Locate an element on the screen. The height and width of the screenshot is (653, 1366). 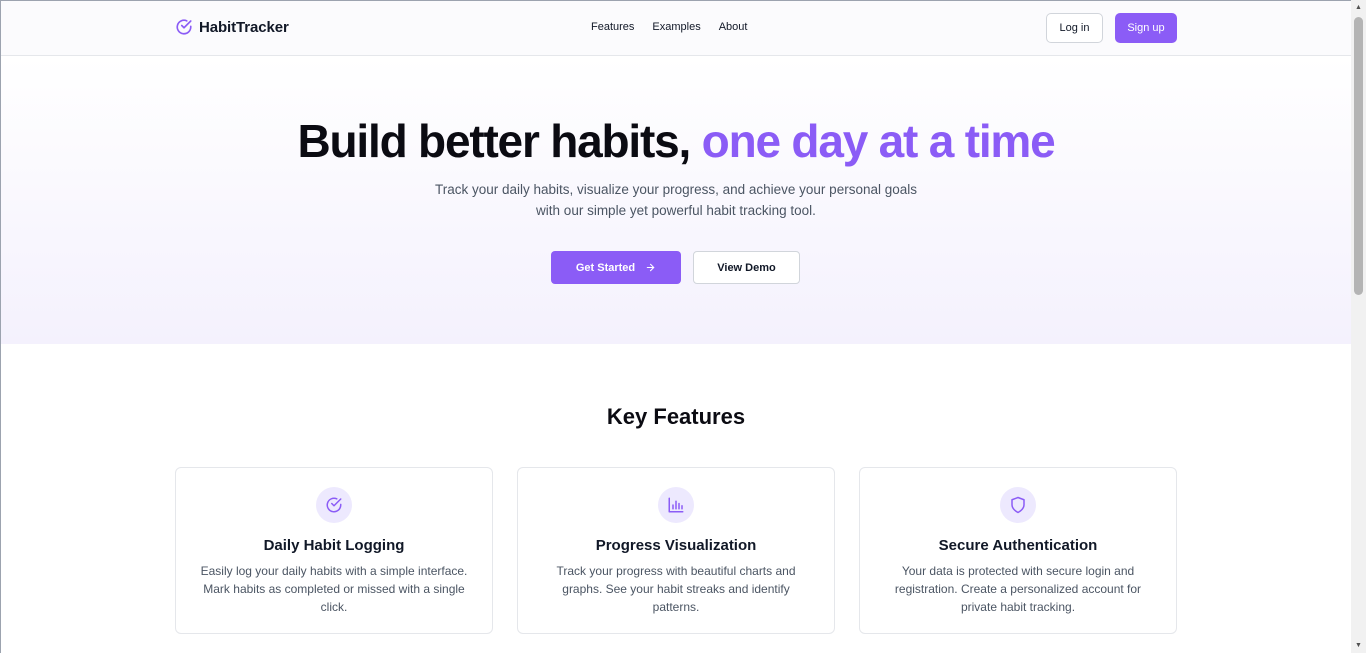
brand-name: HabitTracker is located at coordinates (244, 27).